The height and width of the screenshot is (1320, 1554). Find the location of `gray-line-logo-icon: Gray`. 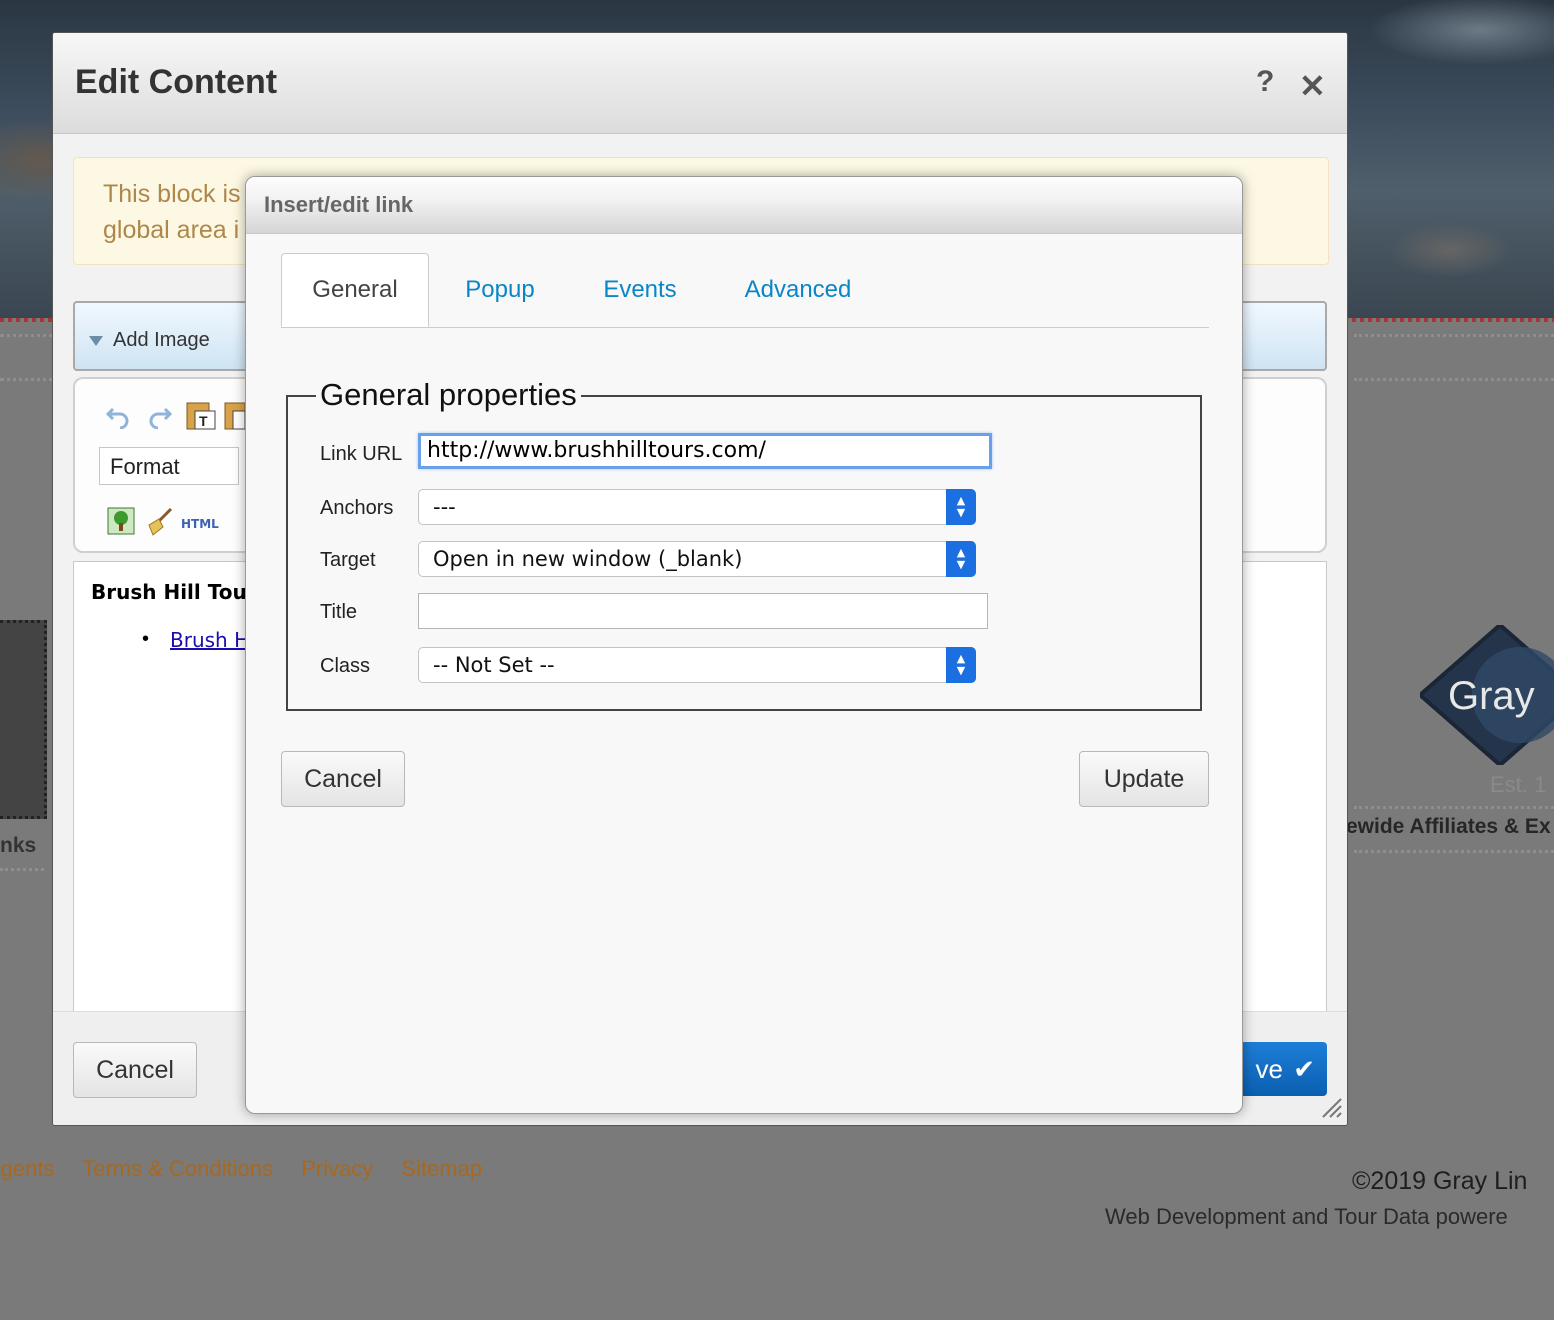

gray-line-logo-icon: Gray is located at coordinates (1487, 695).